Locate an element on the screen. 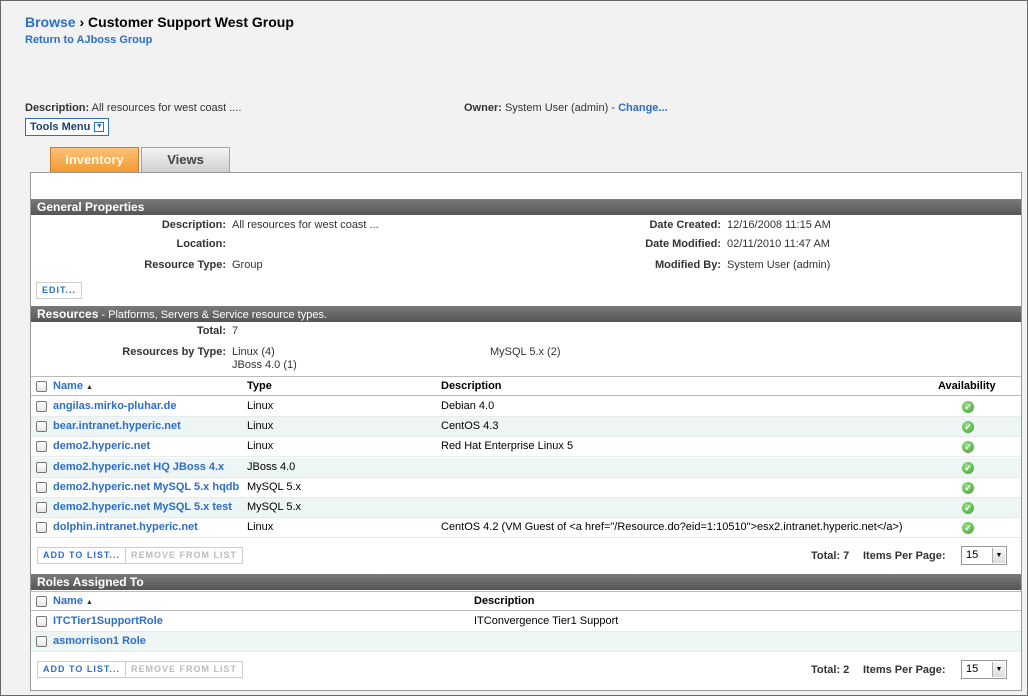  gp-created-label: Date Created: is located at coordinates (685, 225).